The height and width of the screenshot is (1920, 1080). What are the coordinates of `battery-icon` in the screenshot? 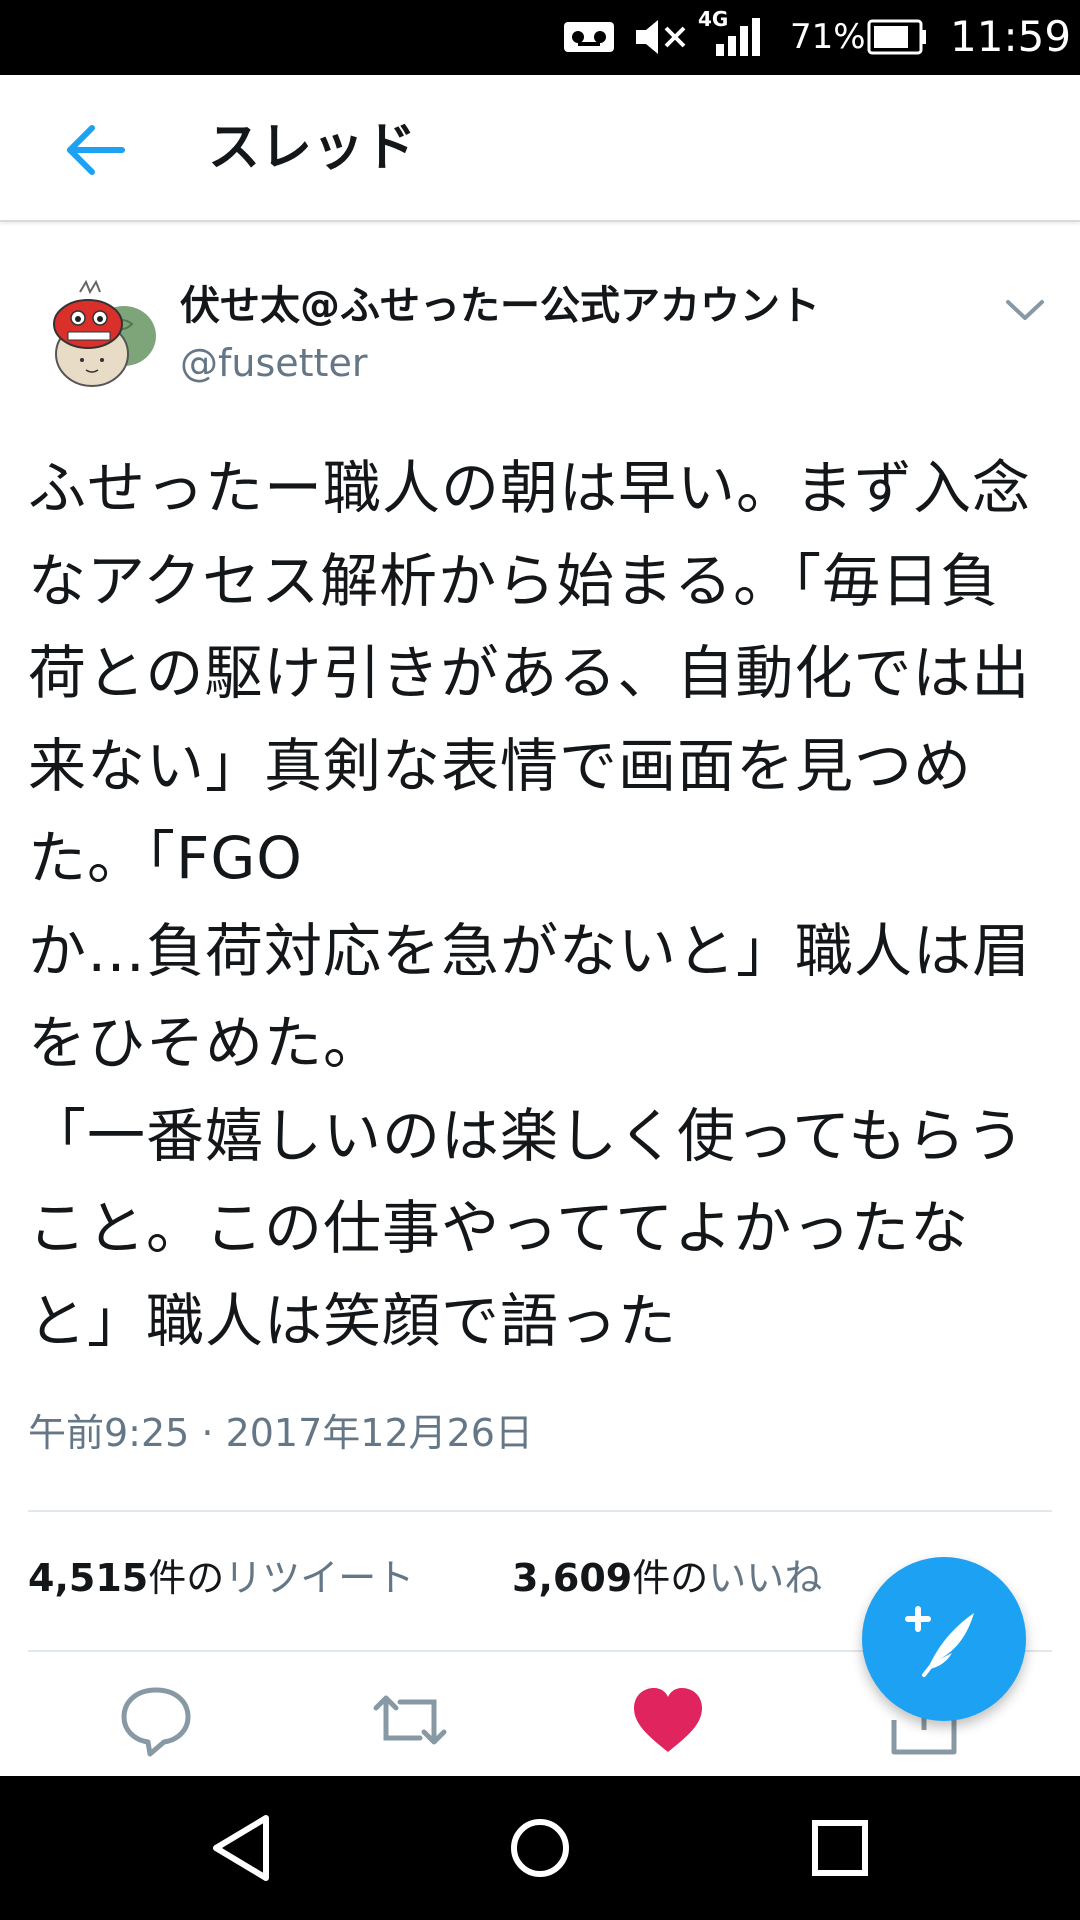 It's located at (896, 37).